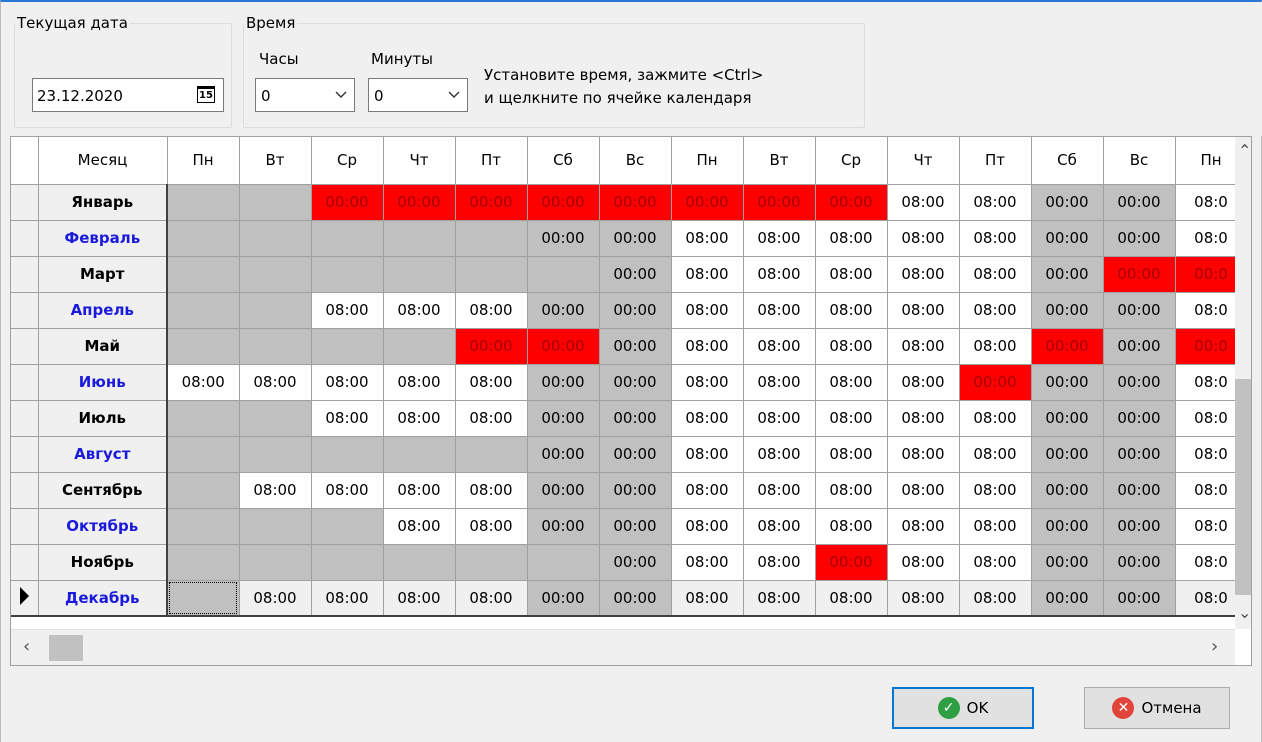 This screenshot has height=742, width=1262. I want to click on minutes-select: 0, so click(418, 95).